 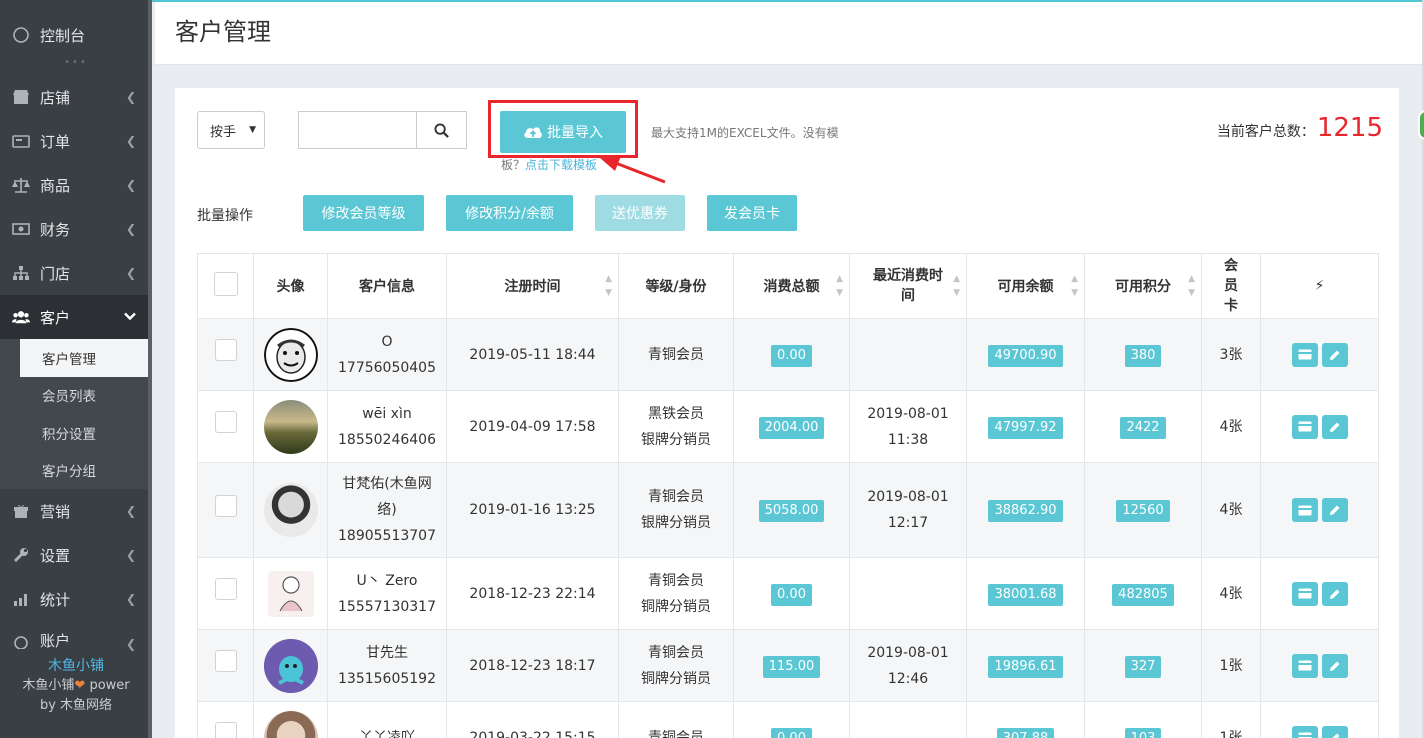 What do you see at coordinates (1421, 125) in the screenshot?
I see `floating-widget` at bounding box center [1421, 125].